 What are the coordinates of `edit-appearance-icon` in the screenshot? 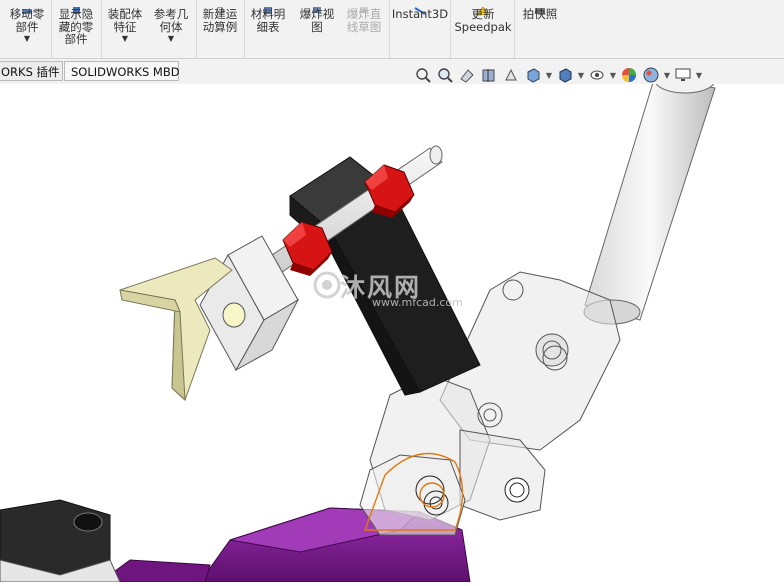 It's located at (629, 75).